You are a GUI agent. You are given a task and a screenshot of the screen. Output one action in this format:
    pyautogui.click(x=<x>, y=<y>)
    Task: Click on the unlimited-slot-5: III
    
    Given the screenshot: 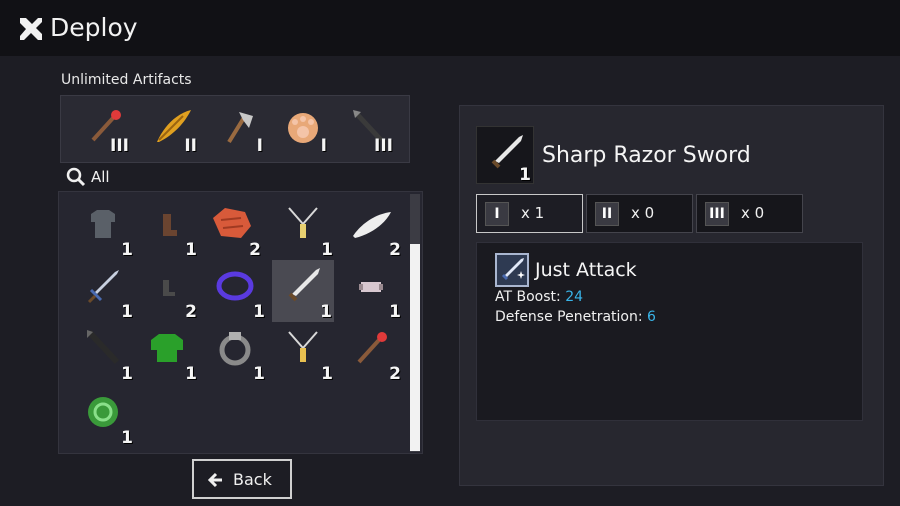 What is the action you would take?
    pyautogui.click(x=367, y=128)
    